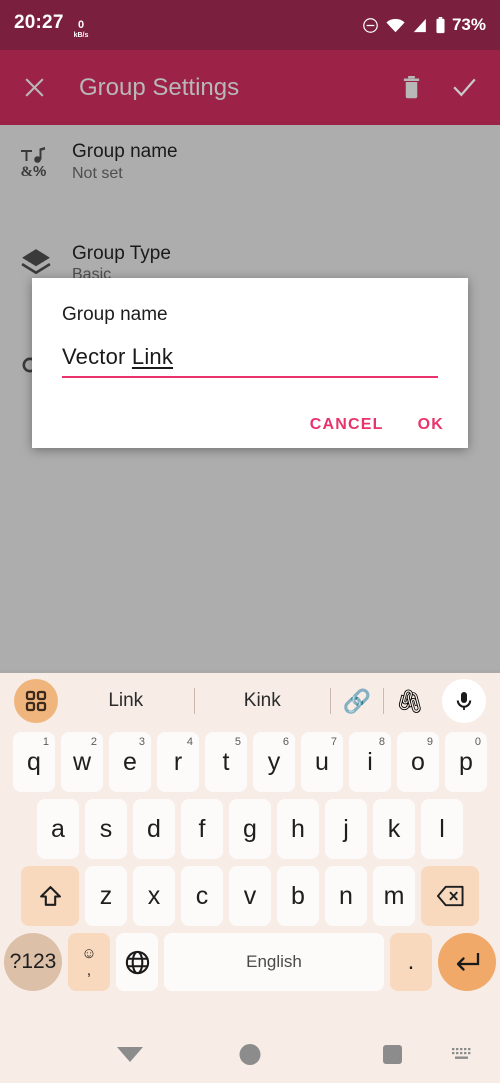  What do you see at coordinates (202, 896) in the screenshot?
I see `key-c: c` at bounding box center [202, 896].